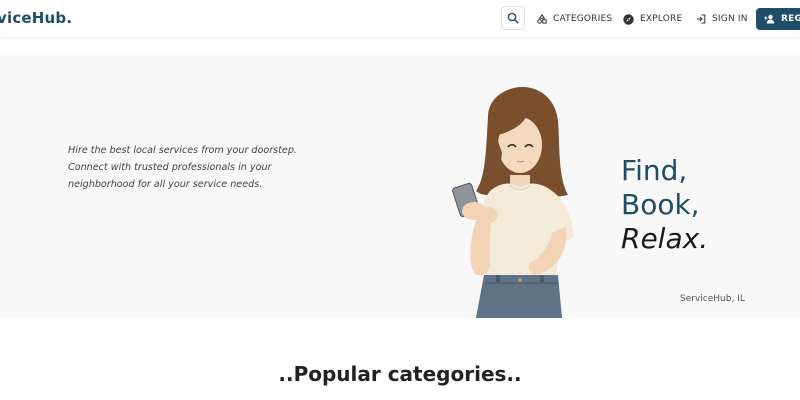 The height and width of the screenshot is (400, 800). What do you see at coordinates (628, 19) in the screenshot?
I see `compass-icon` at bounding box center [628, 19].